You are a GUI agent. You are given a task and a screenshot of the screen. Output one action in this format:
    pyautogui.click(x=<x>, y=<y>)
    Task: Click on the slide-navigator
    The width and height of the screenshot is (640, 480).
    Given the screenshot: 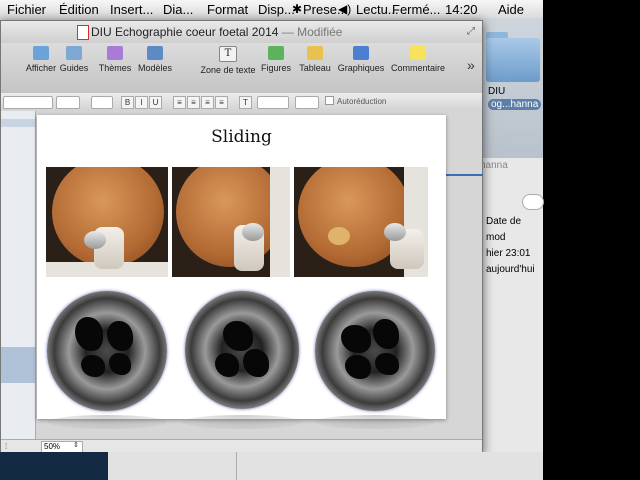 What is the action you would take?
    pyautogui.click(x=18, y=275)
    